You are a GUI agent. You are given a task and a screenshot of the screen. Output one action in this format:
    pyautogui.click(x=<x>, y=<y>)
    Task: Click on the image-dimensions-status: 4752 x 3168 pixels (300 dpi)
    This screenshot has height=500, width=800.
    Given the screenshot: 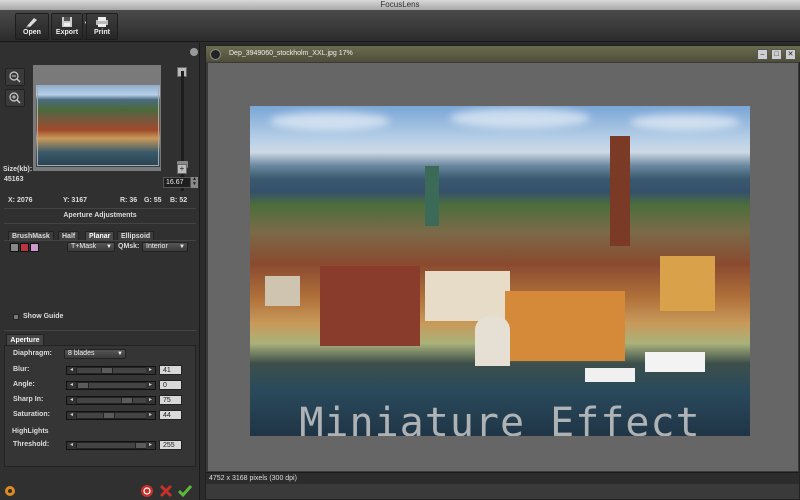 What is the action you would take?
    pyautogui.click(x=253, y=478)
    